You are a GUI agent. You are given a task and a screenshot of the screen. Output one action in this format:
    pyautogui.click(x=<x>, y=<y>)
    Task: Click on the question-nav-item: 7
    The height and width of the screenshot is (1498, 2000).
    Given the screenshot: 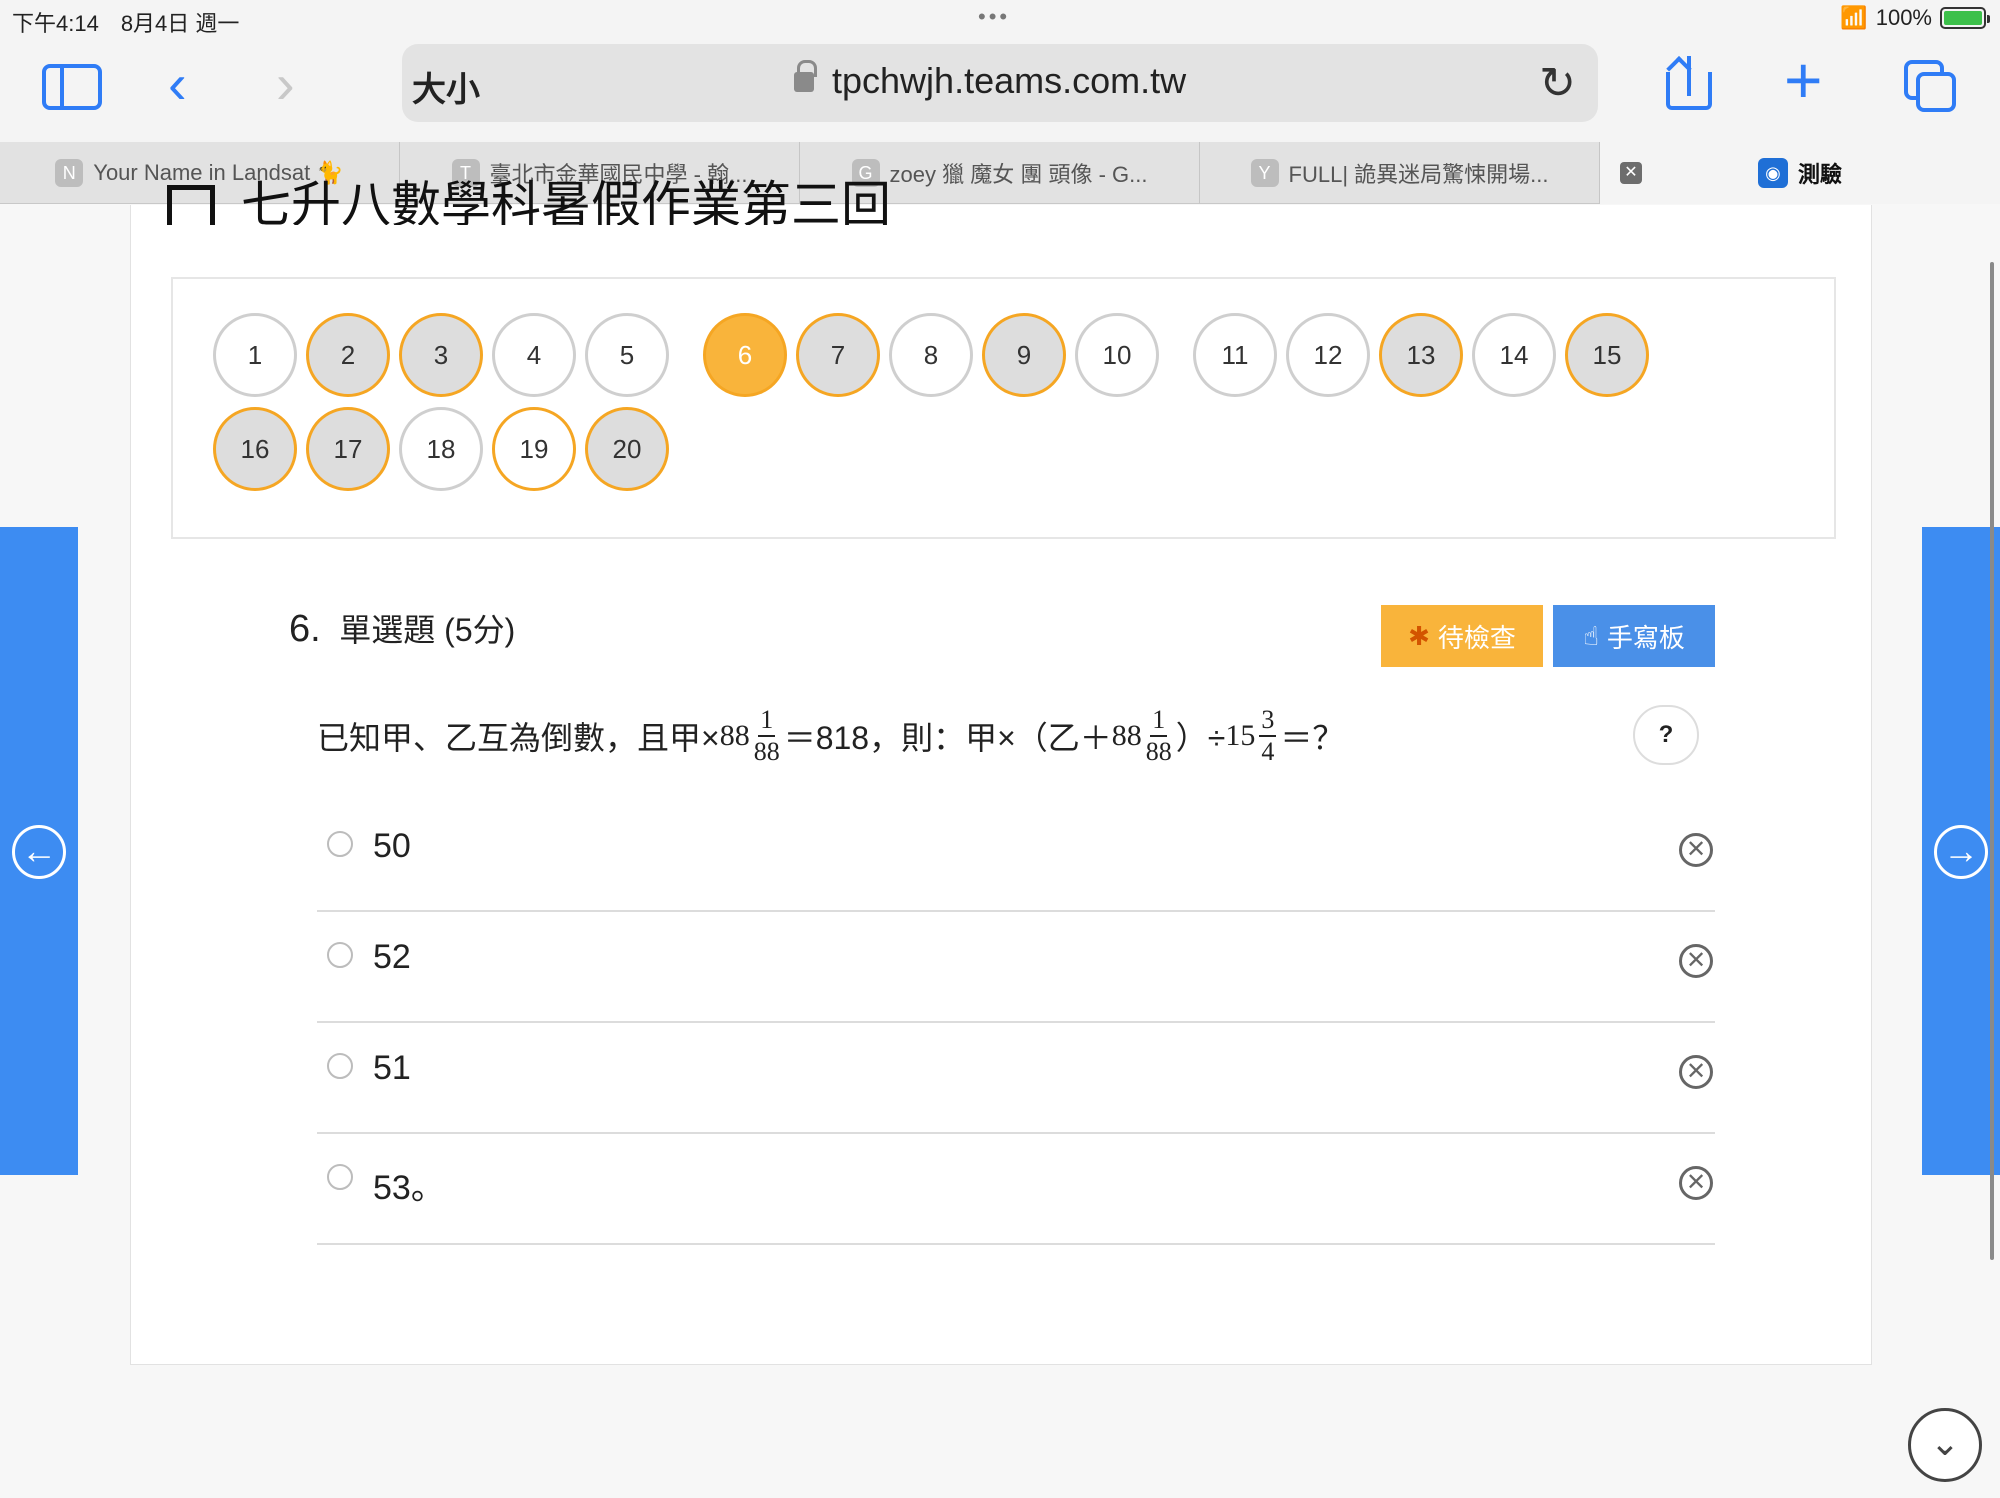 What is the action you would take?
    pyautogui.click(x=838, y=355)
    